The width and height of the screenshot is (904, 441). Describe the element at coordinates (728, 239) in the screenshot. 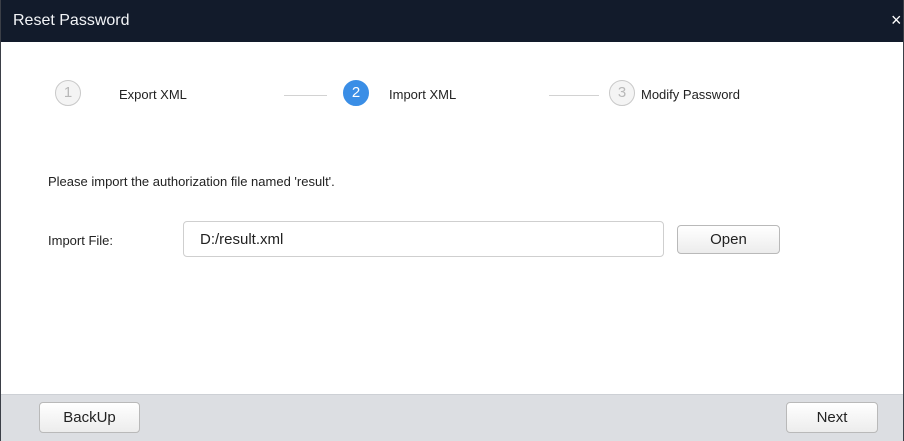

I see `open-button: Open` at that location.